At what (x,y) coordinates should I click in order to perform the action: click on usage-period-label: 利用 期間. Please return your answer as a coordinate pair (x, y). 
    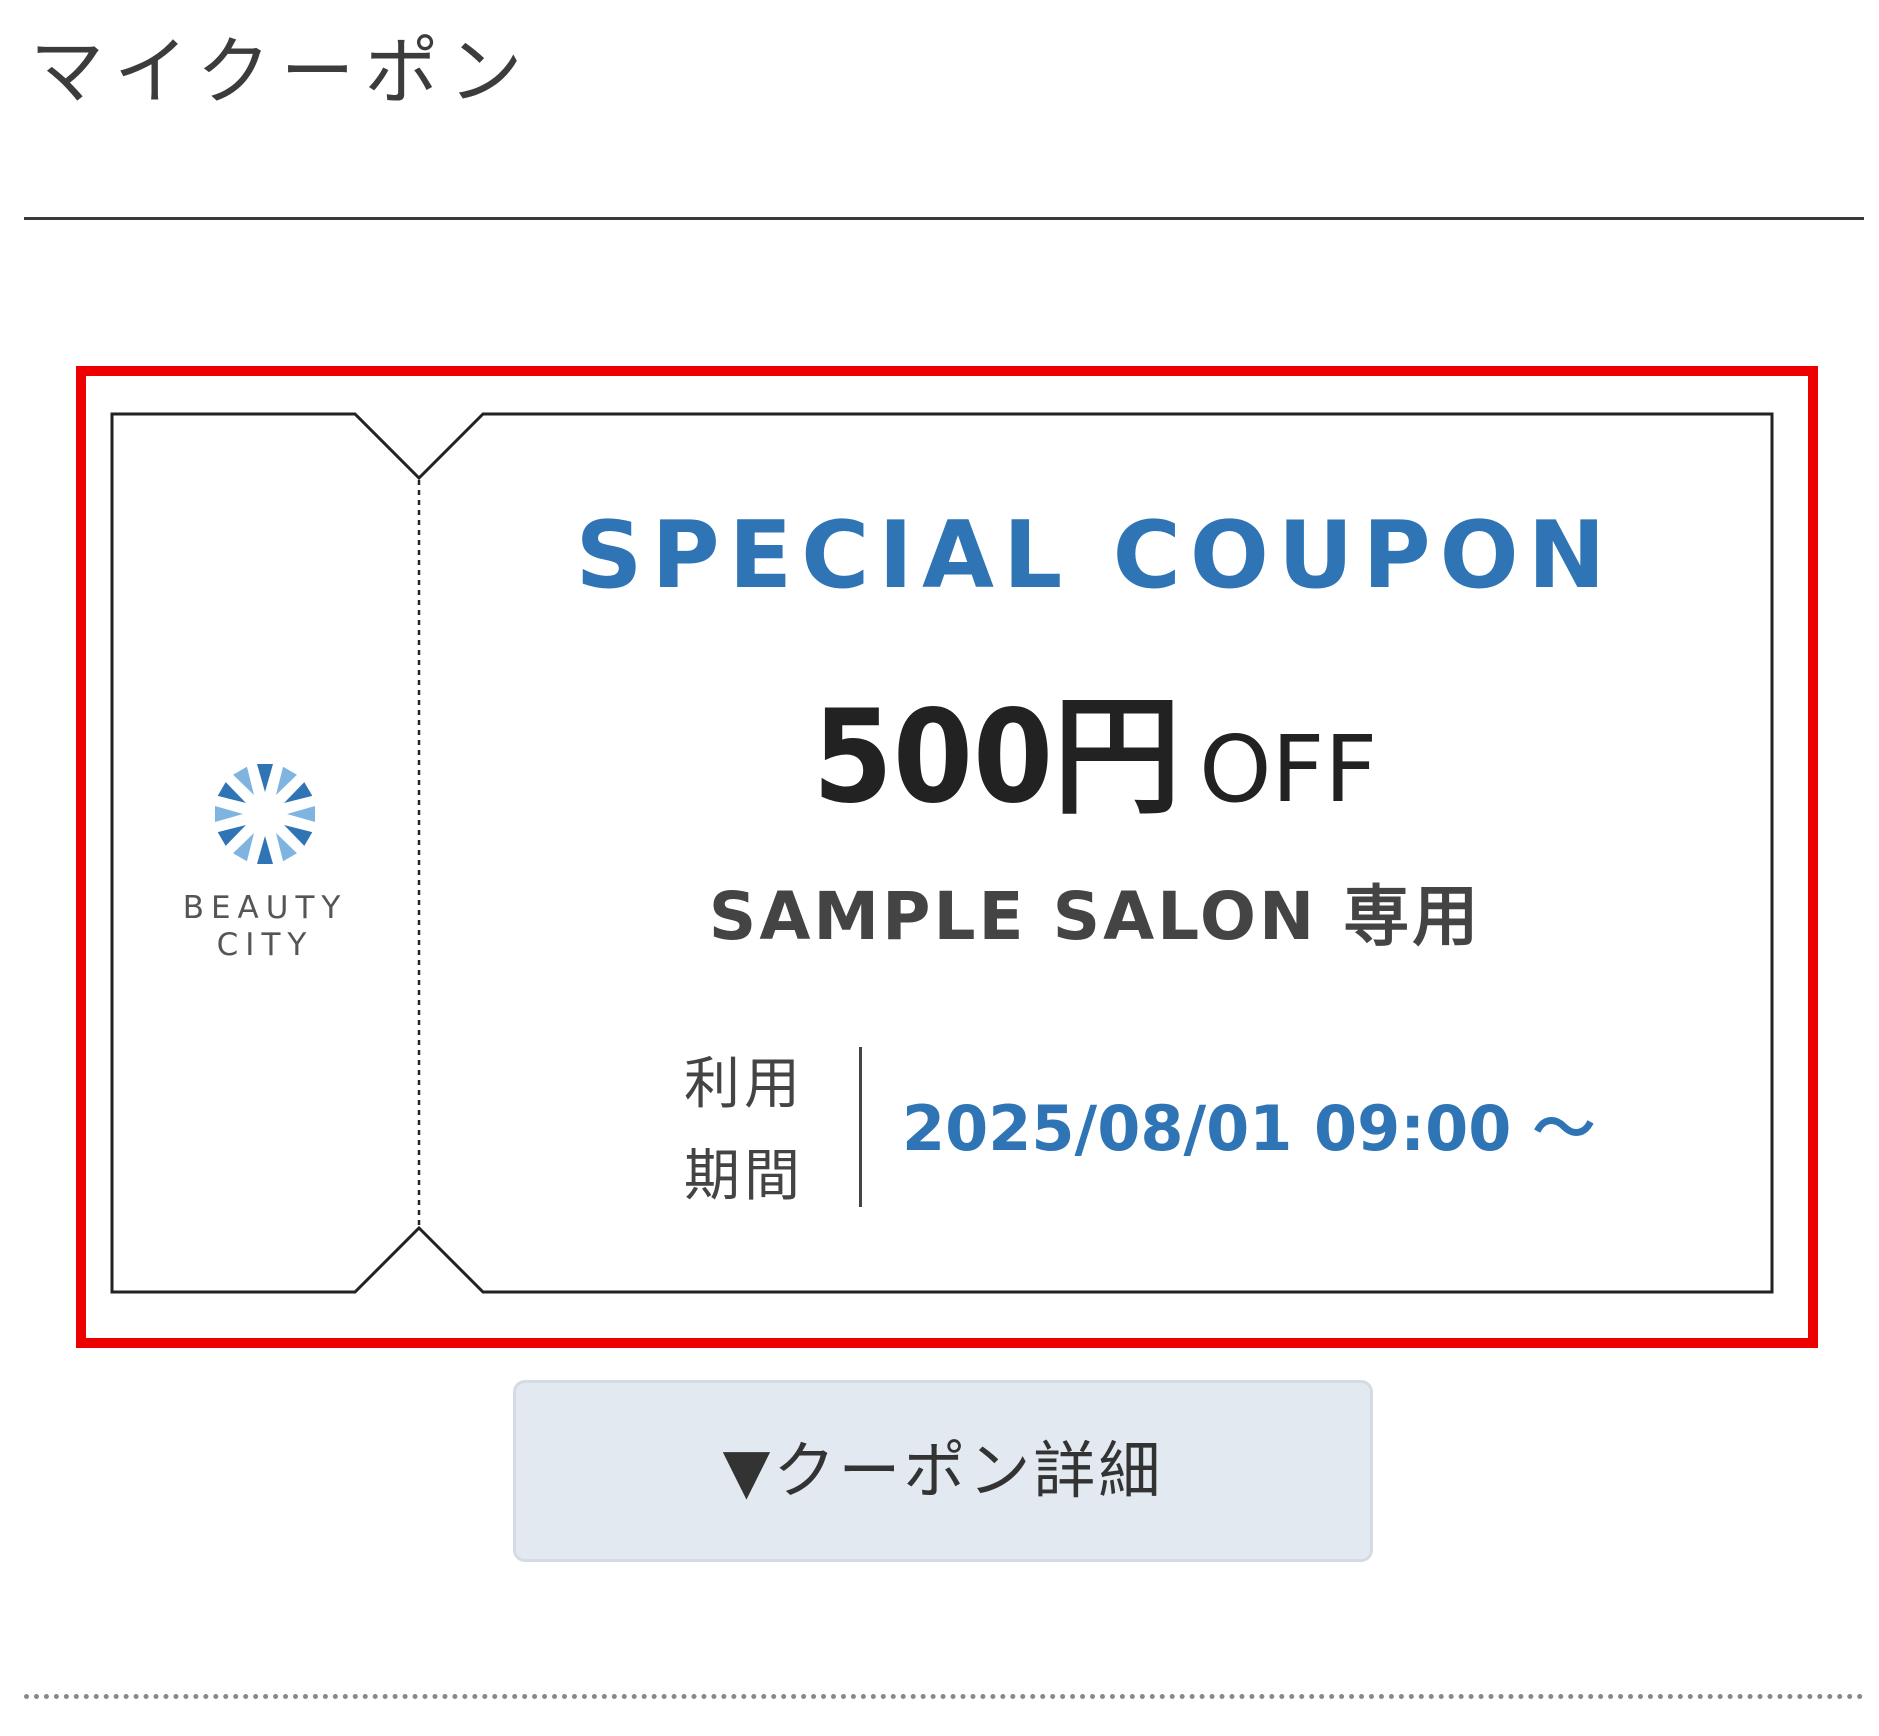
    Looking at the image, I should click on (744, 1130).